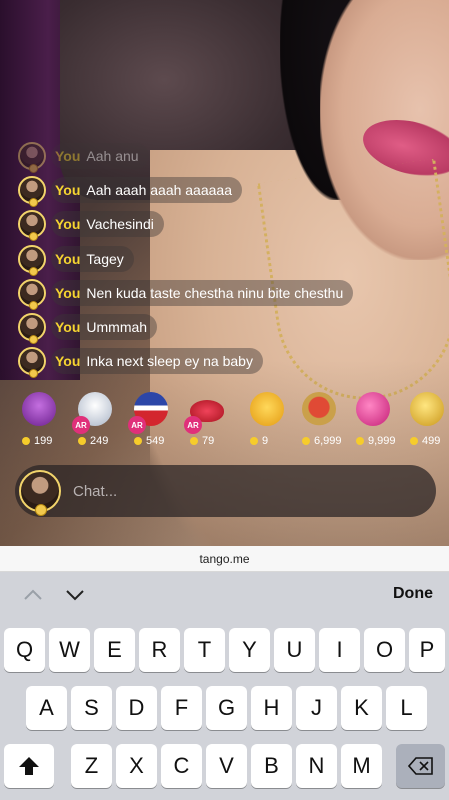 Image resolution: width=449 pixels, height=800 pixels. I want to click on browser-url-bar: tango.me, so click(224, 559).